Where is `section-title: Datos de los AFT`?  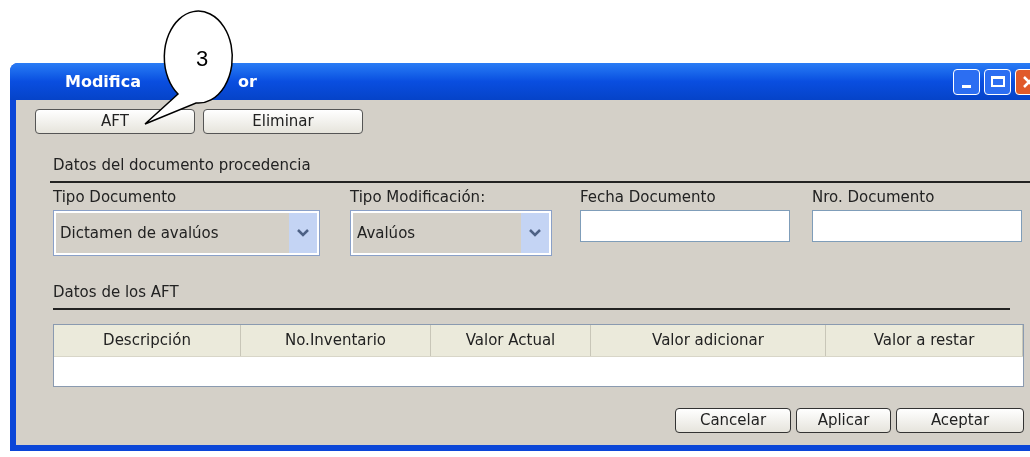 section-title: Datos de los AFT is located at coordinates (116, 292).